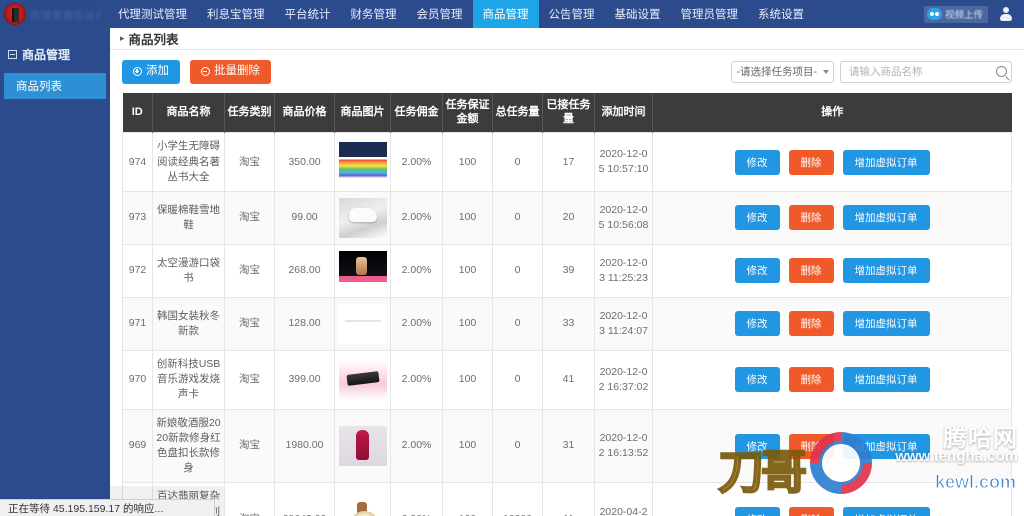  I want to click on batch-delete-button: 批量删除, so click(230, 72).